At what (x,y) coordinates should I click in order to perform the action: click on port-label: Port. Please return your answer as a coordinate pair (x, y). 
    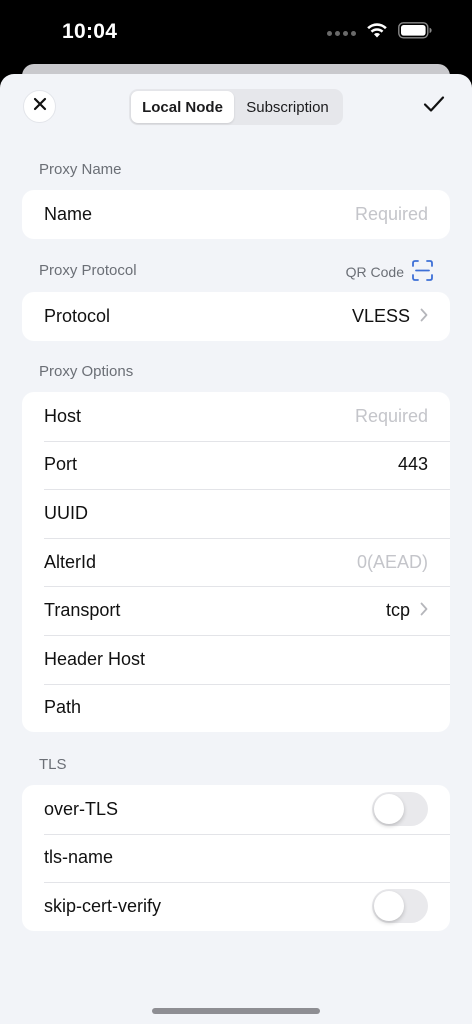
    Looking at the image, I should click on (61, 464).